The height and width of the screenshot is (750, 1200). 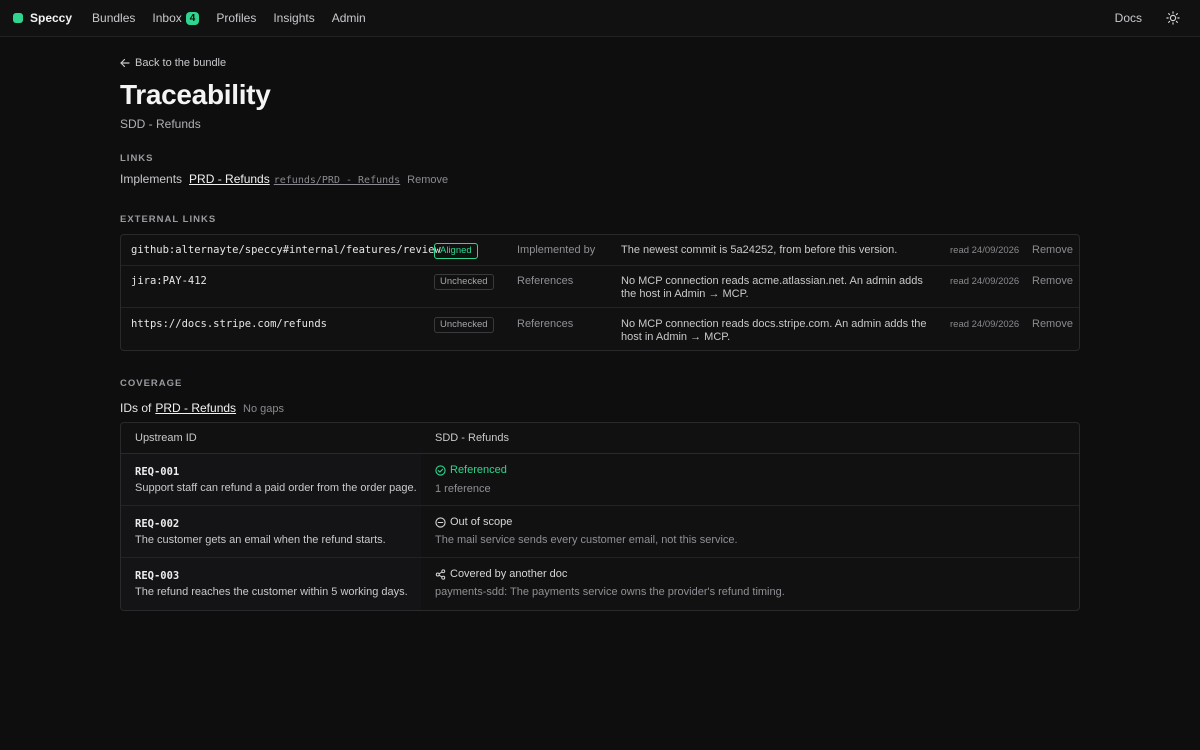 What do you see at coordinates (229, 324) in the screenshot?
I see `external-link-url: https://docs.stripe.com/refunds` at bounding box center [229, 324].